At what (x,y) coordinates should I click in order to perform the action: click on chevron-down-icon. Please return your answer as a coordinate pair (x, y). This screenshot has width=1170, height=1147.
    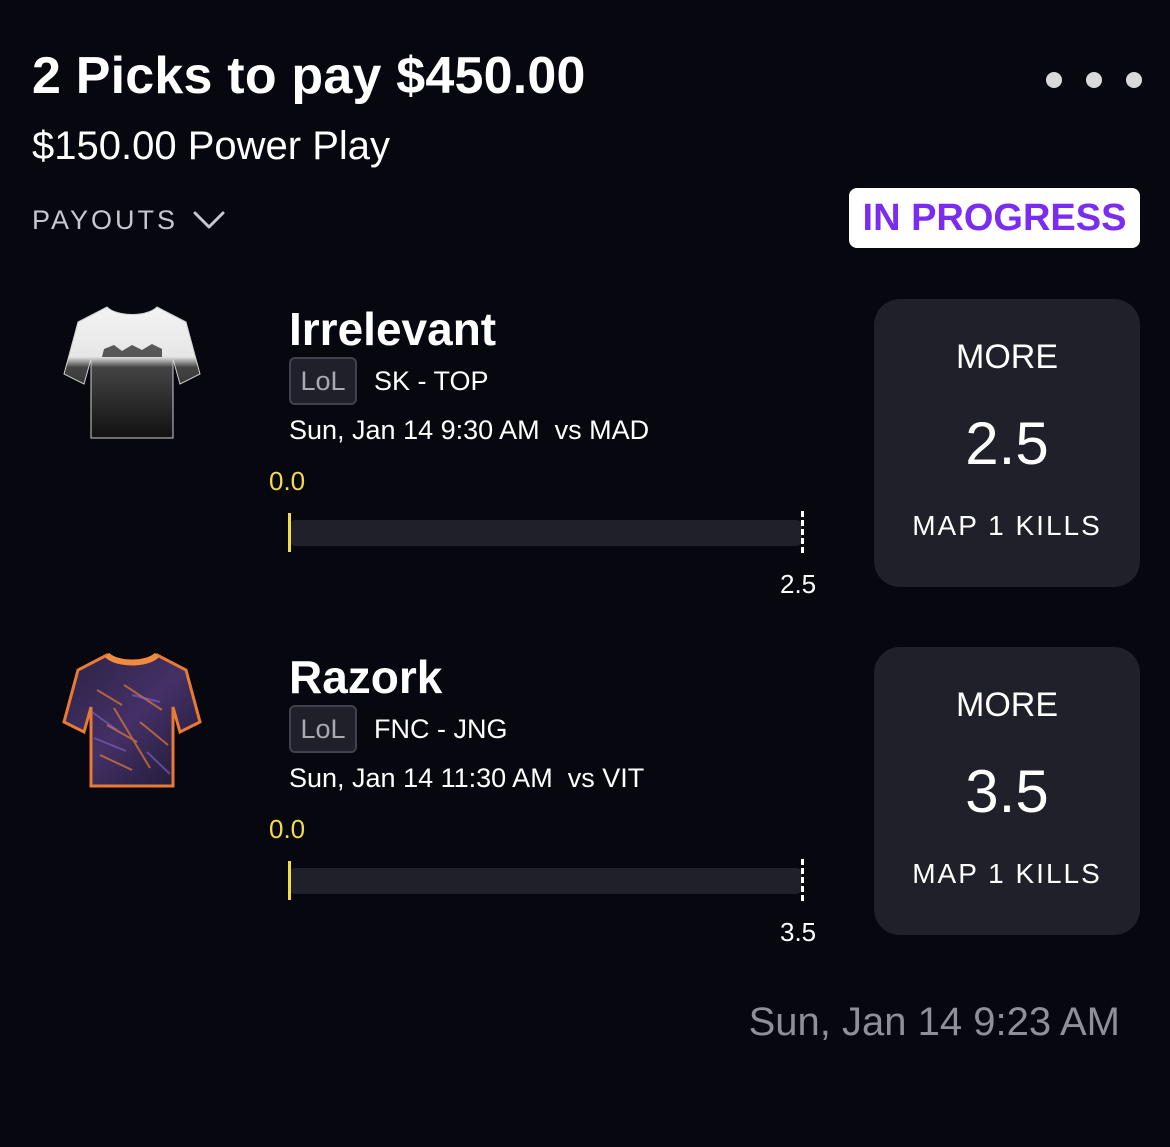
    Looking at the image, I should click on (209, 220).